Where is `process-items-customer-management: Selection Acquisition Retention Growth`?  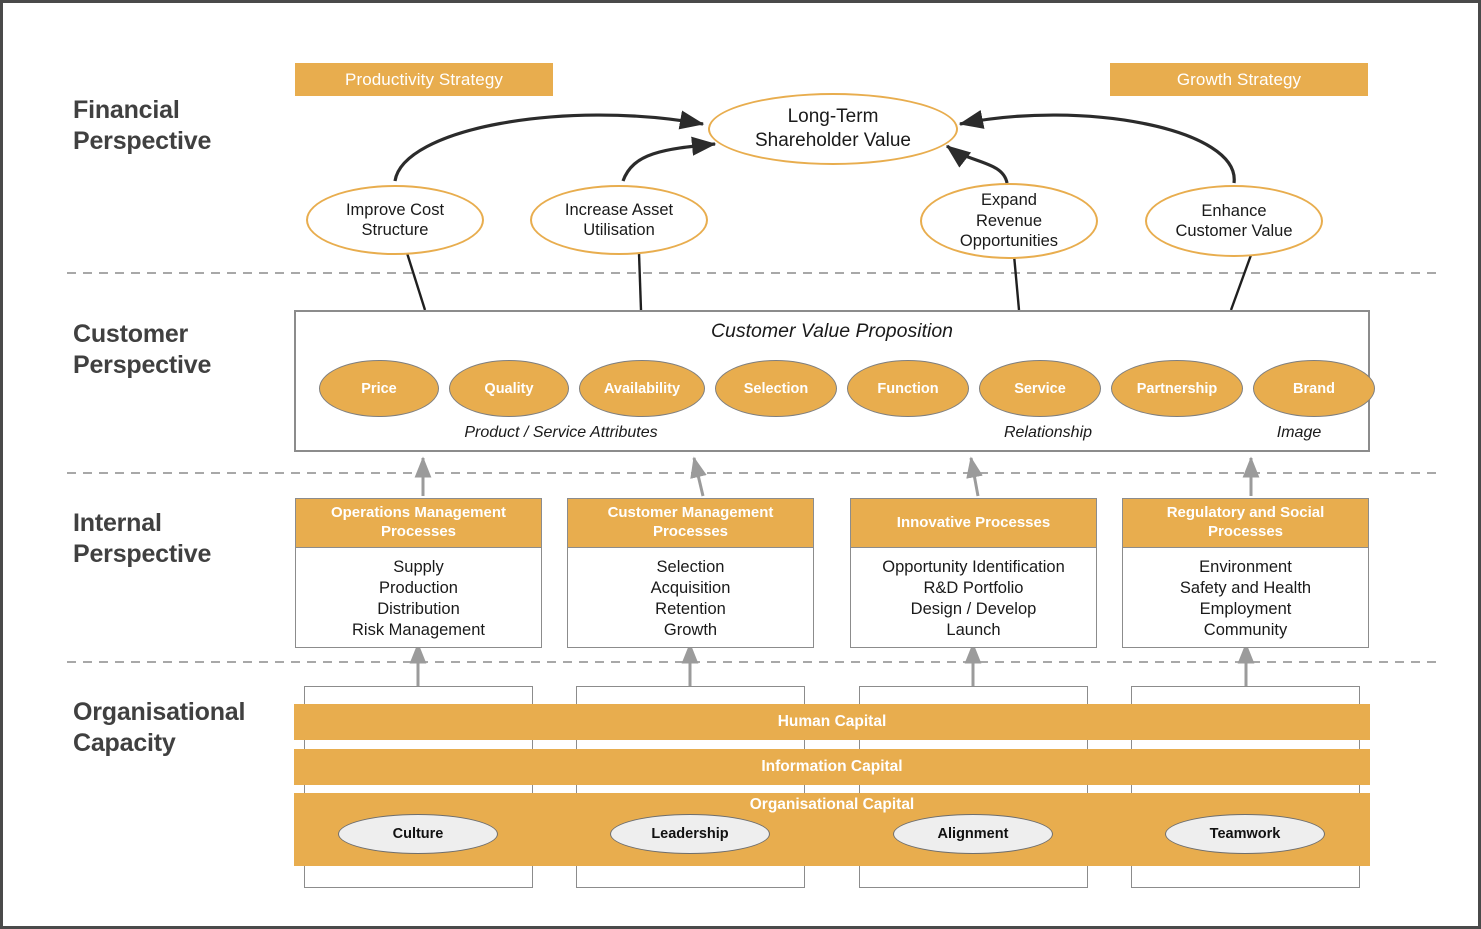
process-items-customer-management: Selection Acquisition Retention Growth is located at coordinates (690, 599).